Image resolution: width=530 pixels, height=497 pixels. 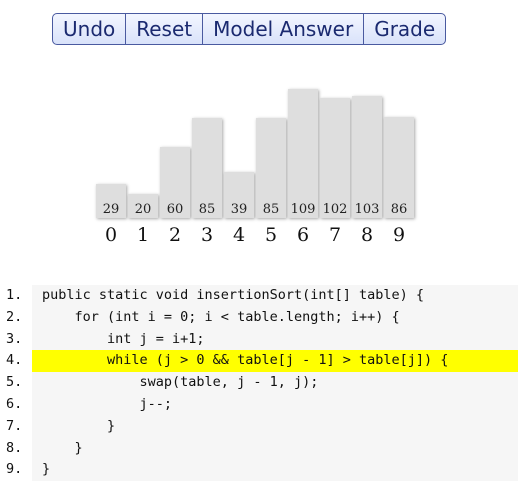 I want to click on array-index-label: 3, so click(x=207, y=235).